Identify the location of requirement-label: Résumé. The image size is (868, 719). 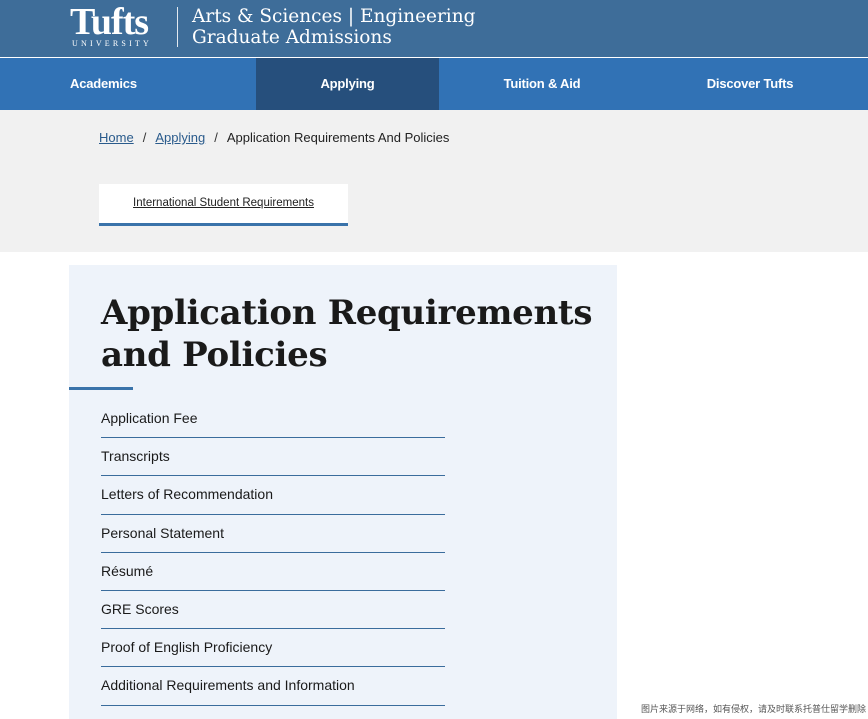
(127, 570).